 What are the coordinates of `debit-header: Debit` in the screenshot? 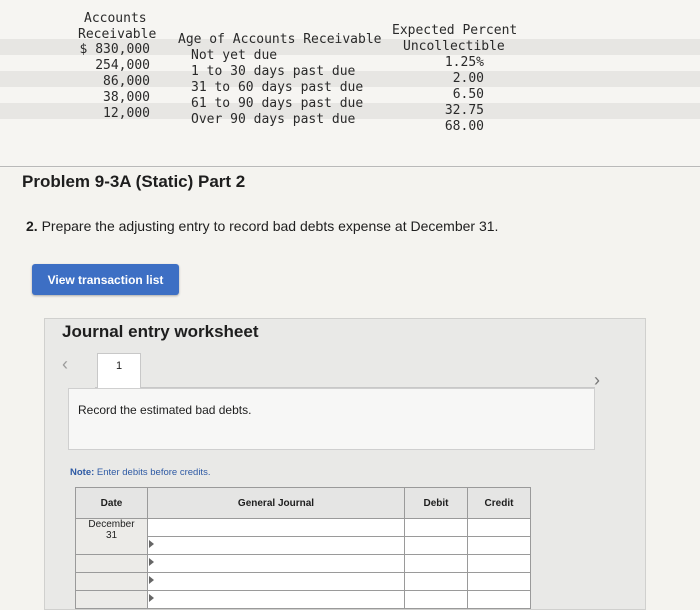 It's located at (436, 503).